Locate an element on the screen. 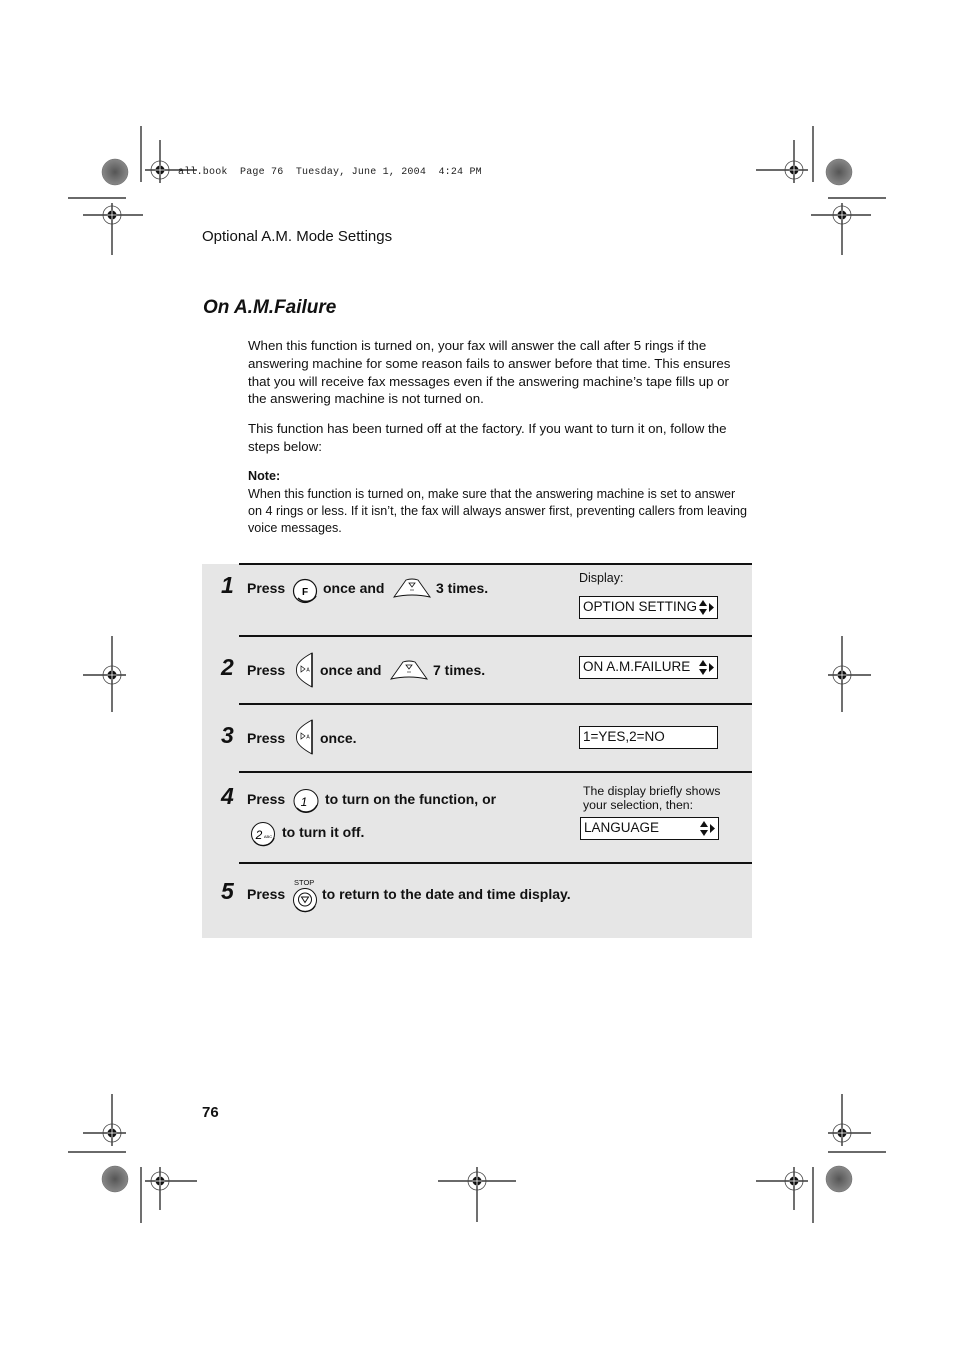 This screenshot has height=1351, width=954. key-label: F is located at coordinates (305, 592).